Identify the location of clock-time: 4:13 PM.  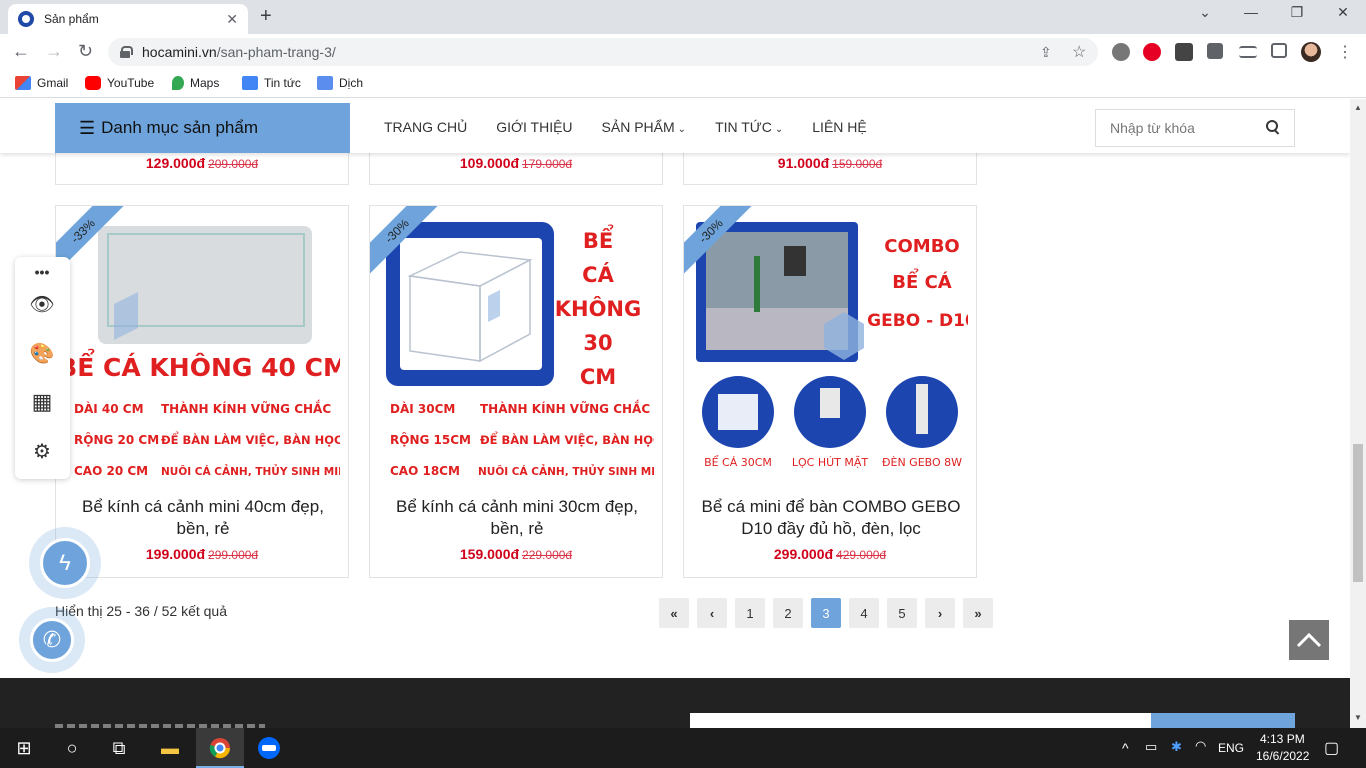
(1282, 739).